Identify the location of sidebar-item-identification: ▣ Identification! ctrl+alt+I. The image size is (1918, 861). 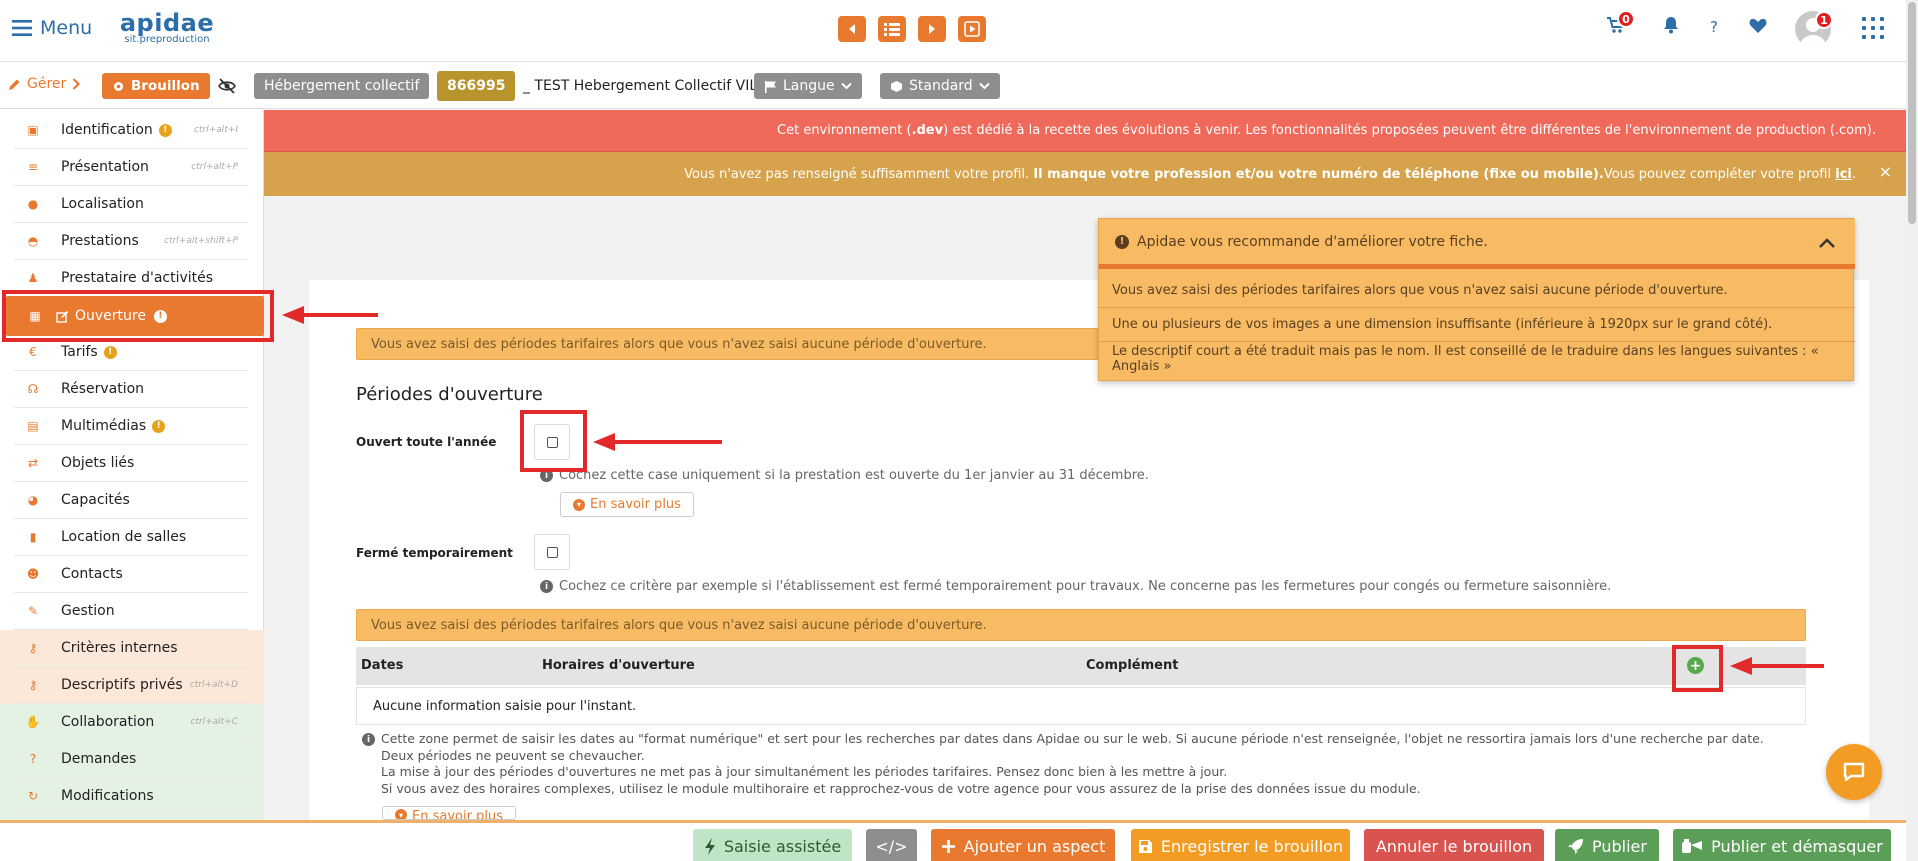
(131, 130).